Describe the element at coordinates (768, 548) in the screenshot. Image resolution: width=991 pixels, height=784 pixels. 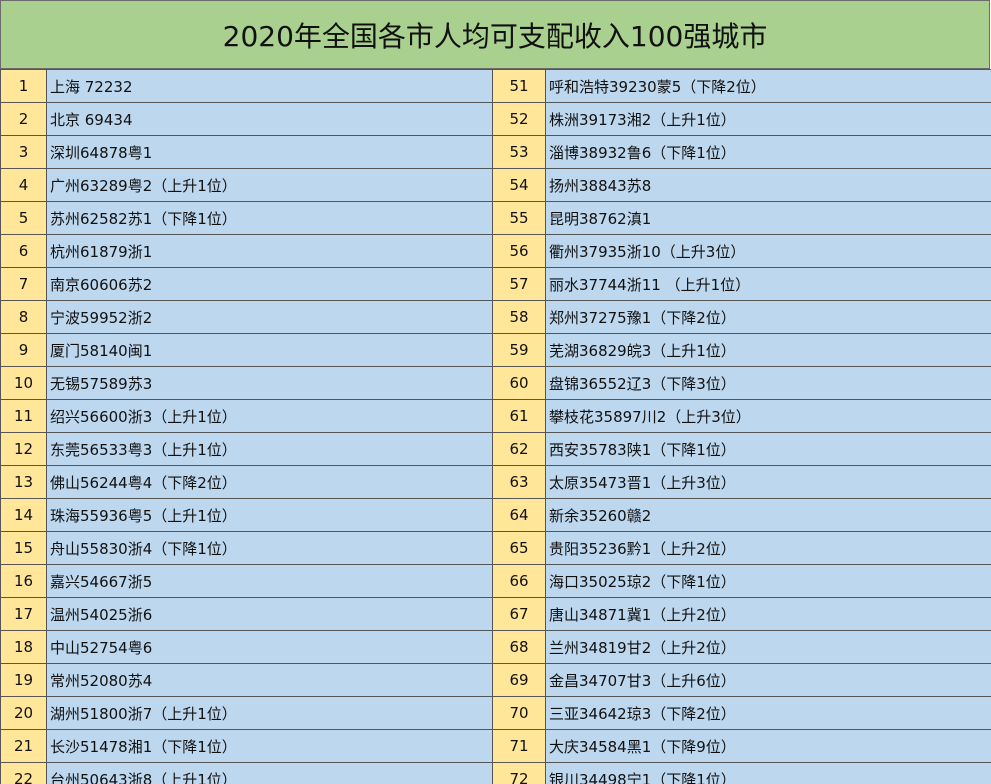
I see `right-city-cell: 贵阳35236黔1（上升2位）` at that location.